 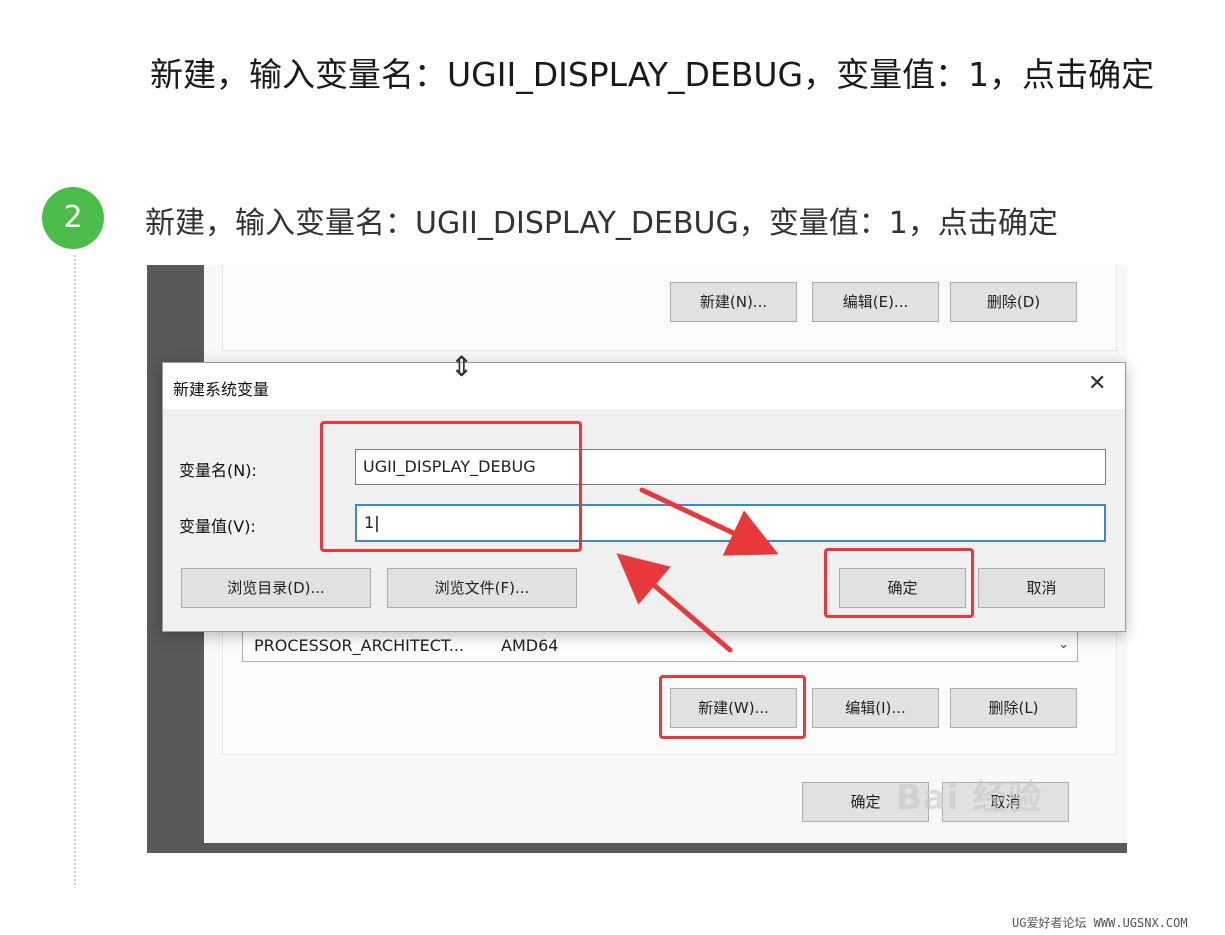 What do you see at coordinates (674, 603) in the screenshot?
I see `arrow-to-inputs-icon` at bounding box center [674, 603].